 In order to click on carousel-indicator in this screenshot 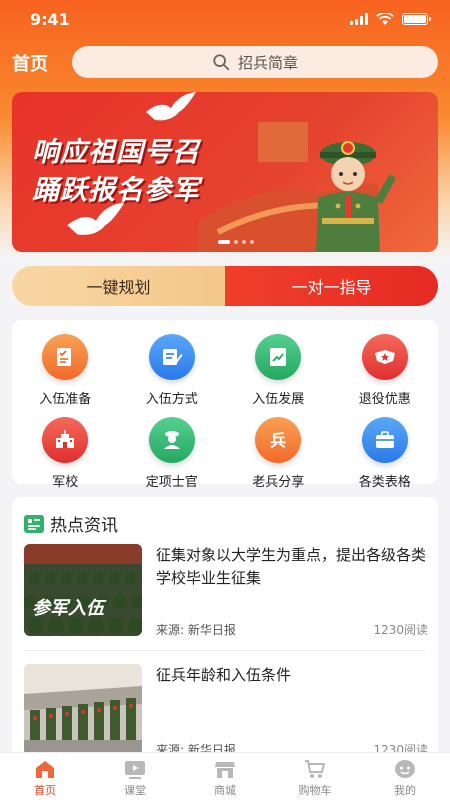, I will do `click(236, 242)`.